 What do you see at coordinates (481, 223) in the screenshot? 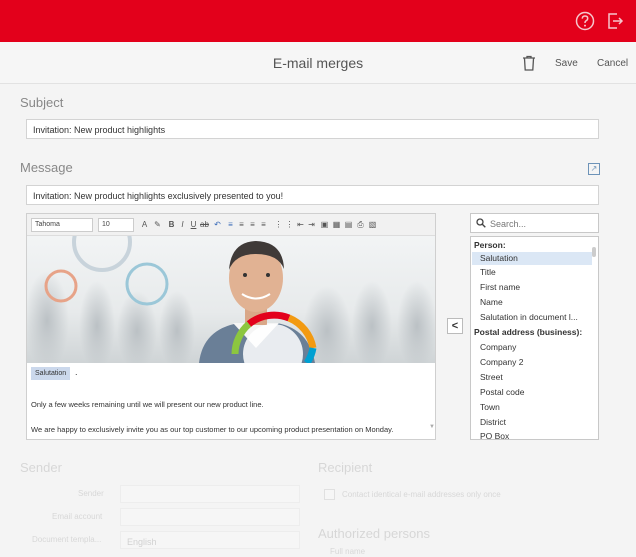
I see `search-icon` at bounding box center [481, 223].